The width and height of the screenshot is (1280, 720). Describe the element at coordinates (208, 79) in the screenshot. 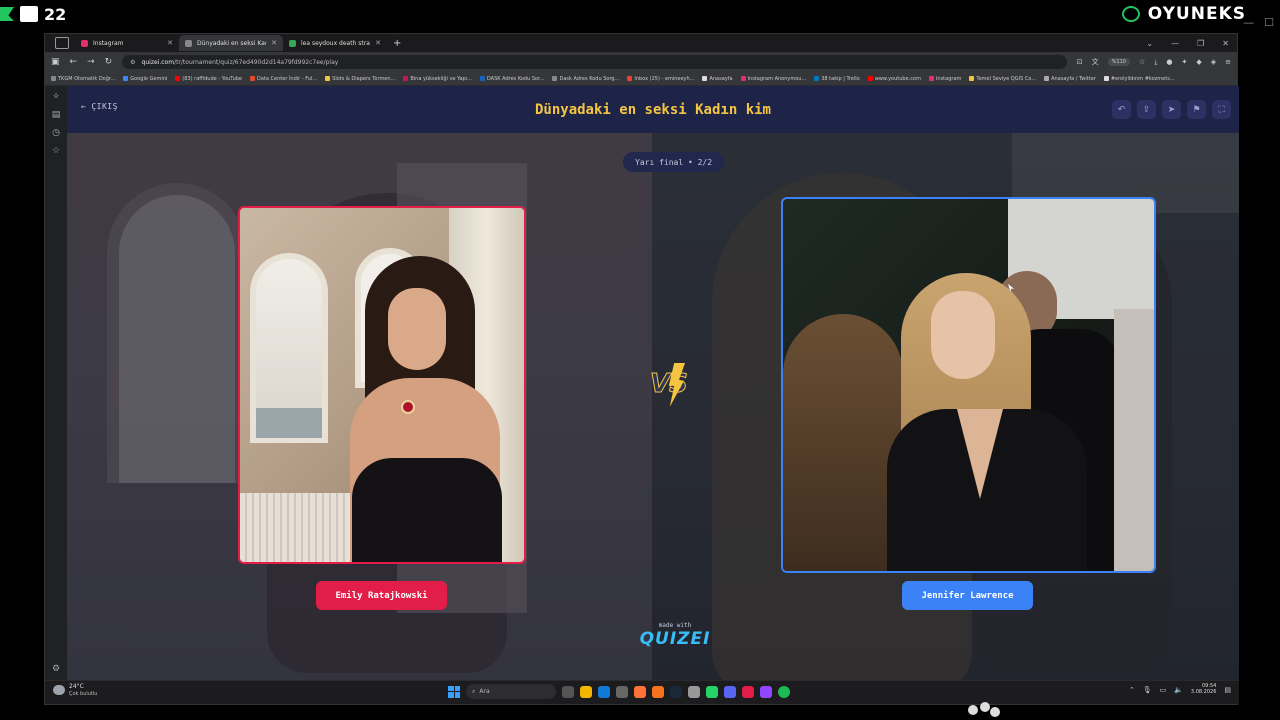

I see `bookmark-item: (83) raffidude - YouTube` at that location.